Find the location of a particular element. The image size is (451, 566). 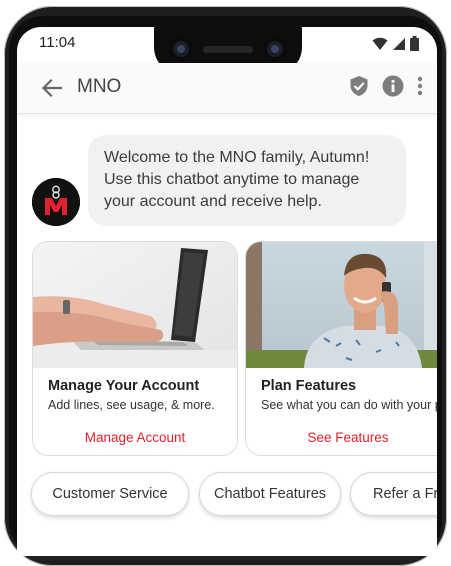

verified-shield-icon is located at coordinates (359, 86).